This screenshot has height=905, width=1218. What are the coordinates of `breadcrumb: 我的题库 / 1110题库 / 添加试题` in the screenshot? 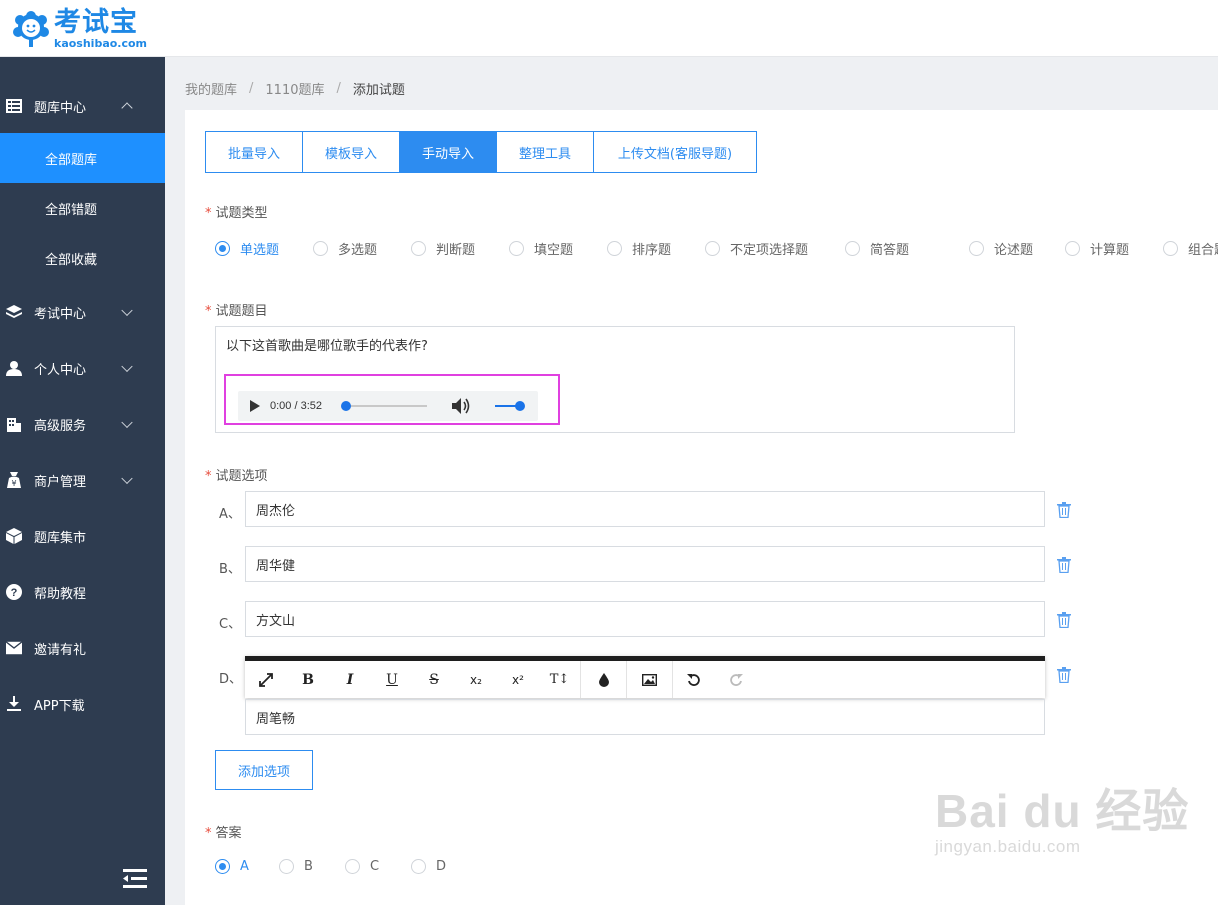 It's located at (295, 88).